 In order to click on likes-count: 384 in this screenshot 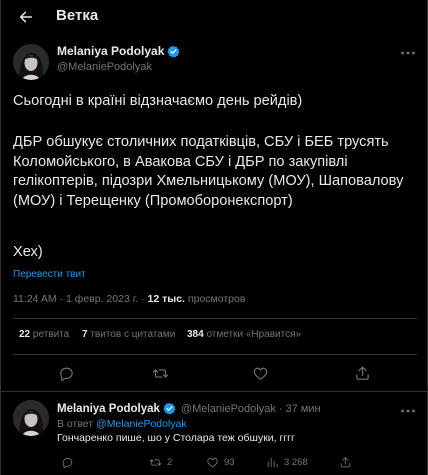, I will do `click(195, 334)`.